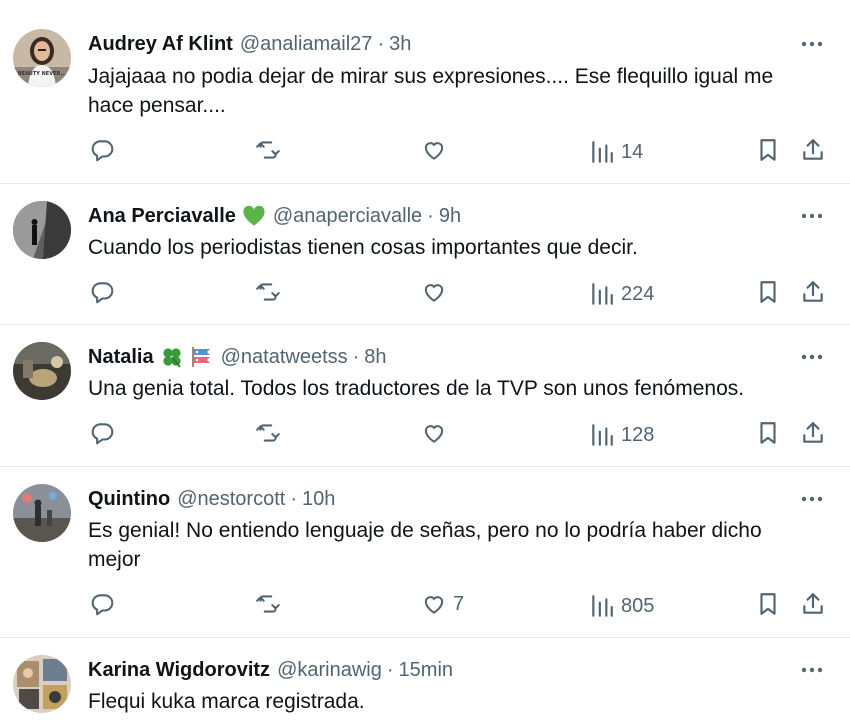 This screenshot has height=723, width=850. Describe the element at coordinates (439, 357) in the screenshot. I see `tweet-header: Natalia @natatweetss · 8h` at that location.